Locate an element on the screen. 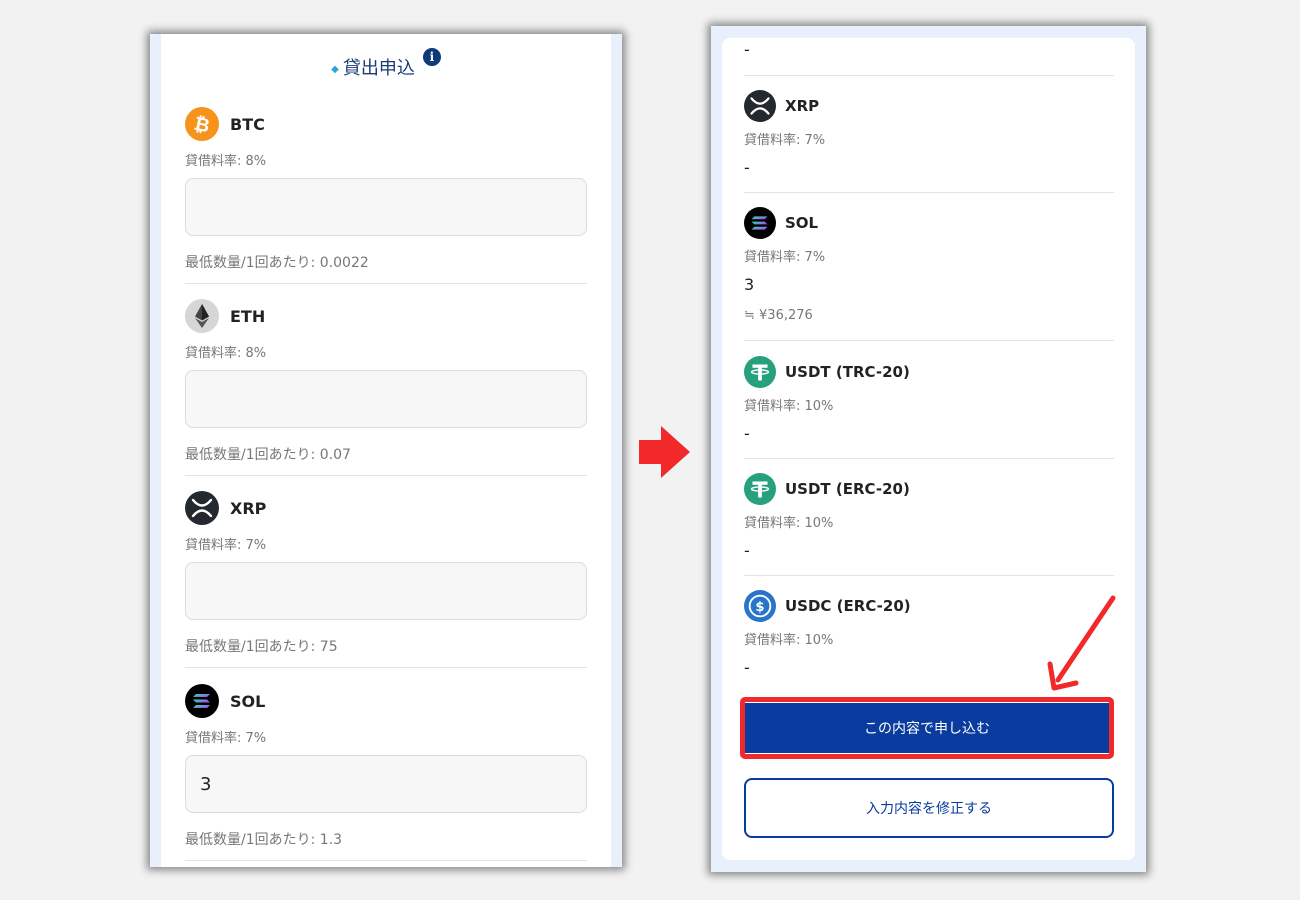 The height and width of the screenshot is (900, 1300). page-title: ◆ 貸出申込 i is located at coordinates (386, 64).